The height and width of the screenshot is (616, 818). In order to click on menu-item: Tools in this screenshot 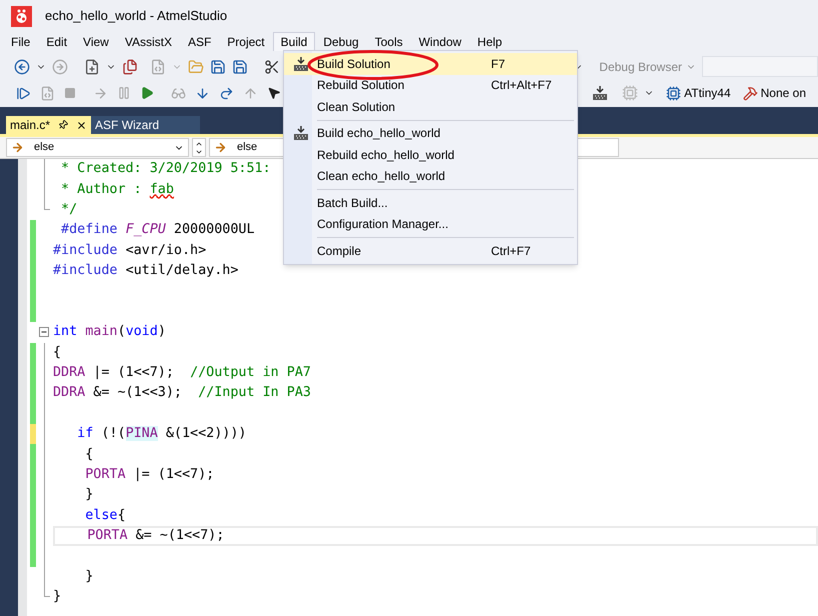, I will do `click(388, 41)`.